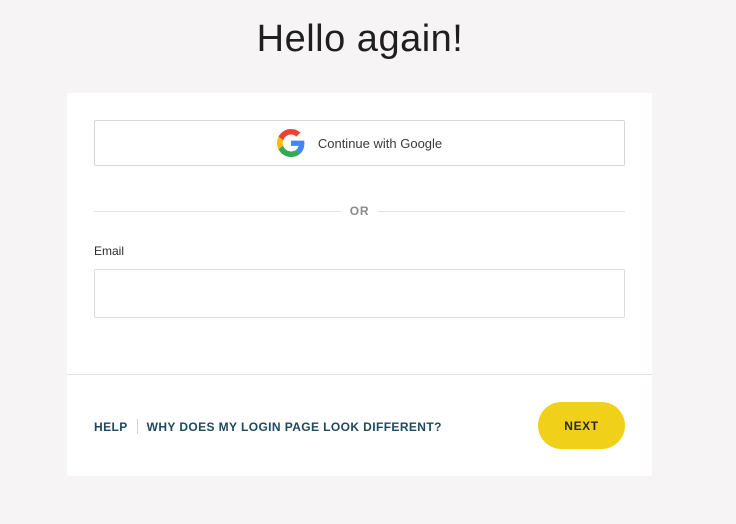  Describe the element at coordinates (294, 427) in the screenshot. I see `login-page-different-link: WHY DOES MY LOGIN PAGE LOOK DIFFERENT?` at that location.